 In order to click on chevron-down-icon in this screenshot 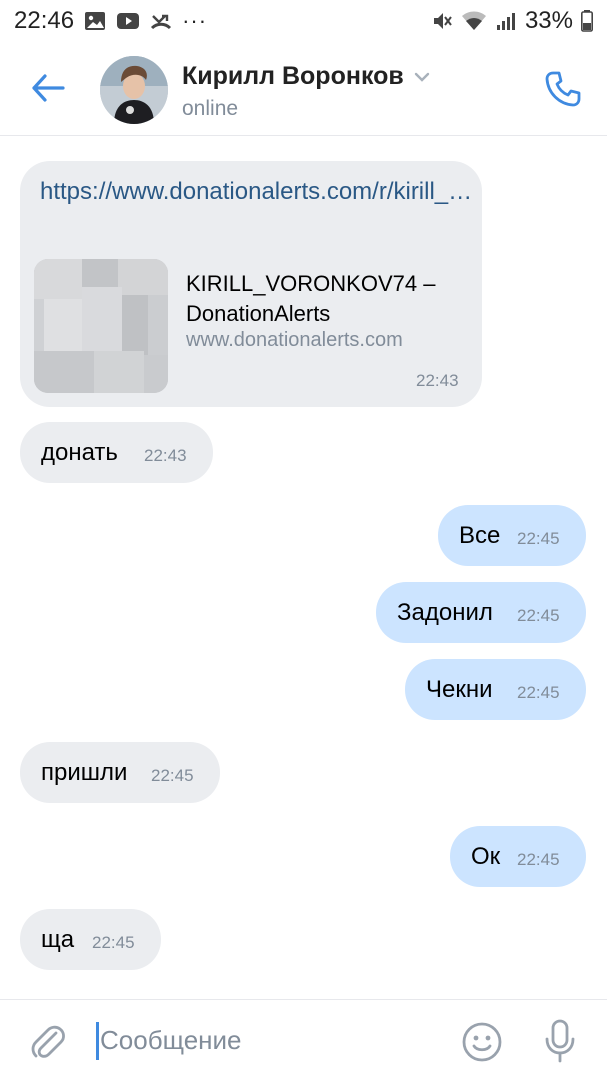, I will do `click(421, 77)`.